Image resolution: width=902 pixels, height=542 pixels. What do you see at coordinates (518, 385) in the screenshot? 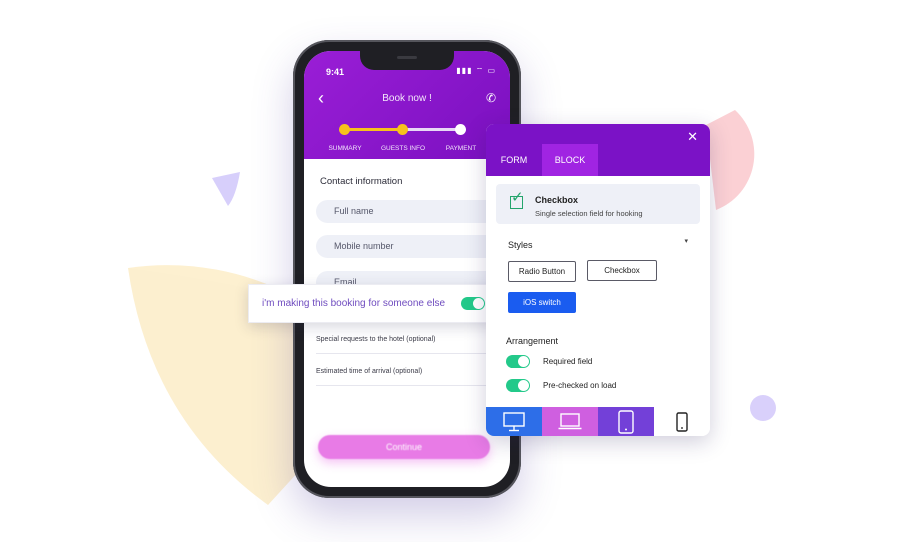
I see `pre-checked-toggle` at bounding box center [518, 385].